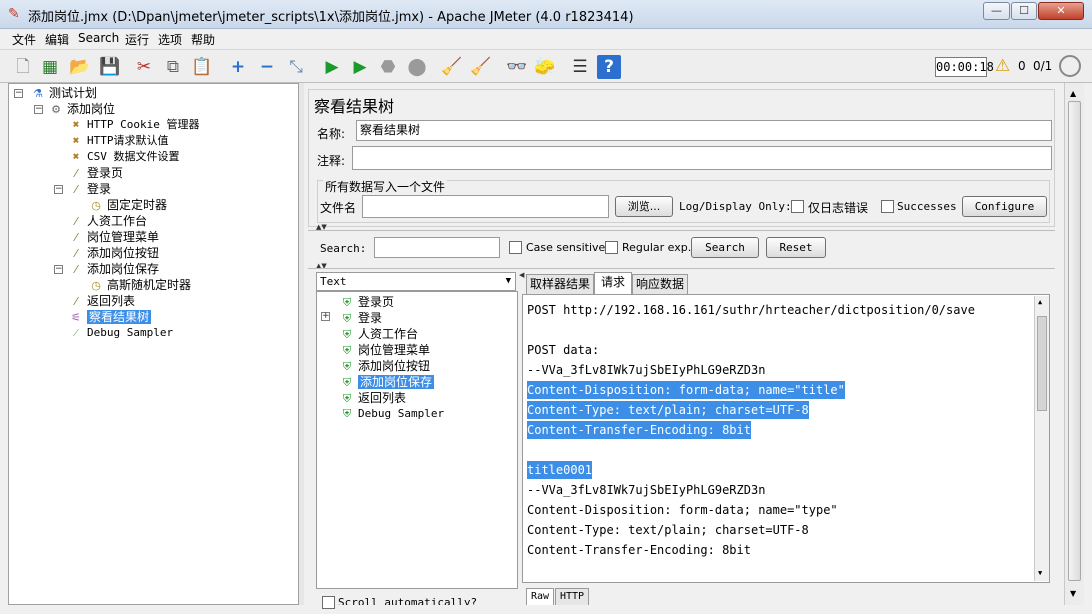 This screenshot has width=1092, height=614. What do you see at coordinates (113, 269) in the screenshot?
I see `tree-item-add-post-save: ⁄ 添加岗位保存` at bounding box center [113, 269].